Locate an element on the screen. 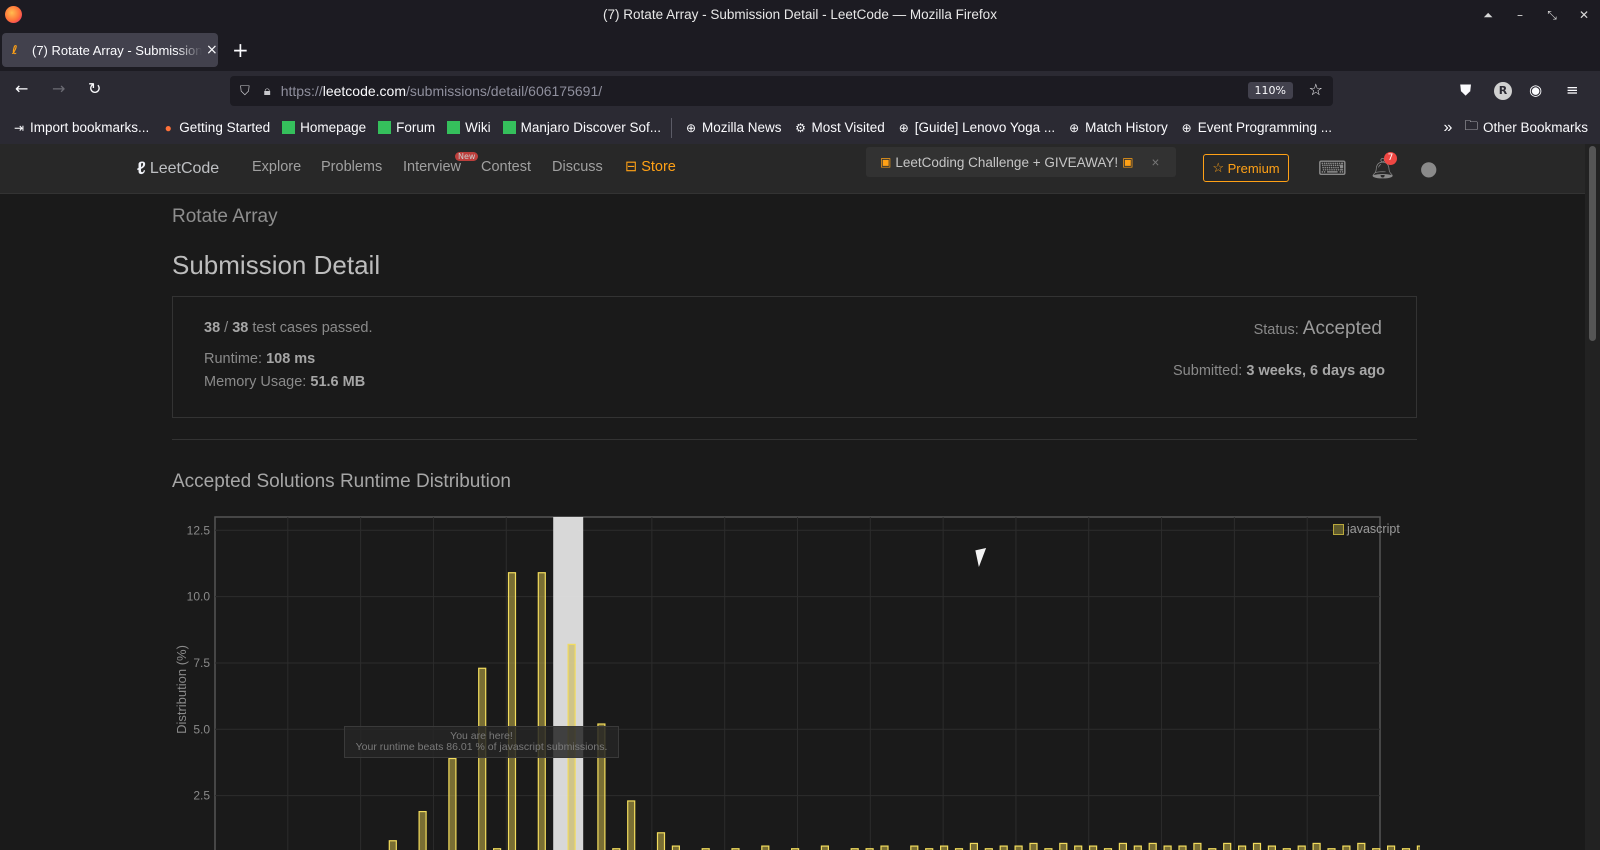 The image size is (1600, 850). playground-icon: ⌨ is located at coordinates (1332, 168).